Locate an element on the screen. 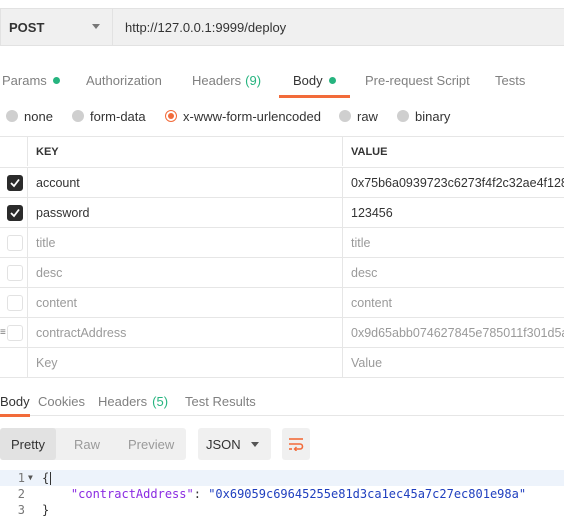 Image resolution: width=564 pixels, height=527 pixels. table-header: KEY VALUE is located at coordinates (282, 151).